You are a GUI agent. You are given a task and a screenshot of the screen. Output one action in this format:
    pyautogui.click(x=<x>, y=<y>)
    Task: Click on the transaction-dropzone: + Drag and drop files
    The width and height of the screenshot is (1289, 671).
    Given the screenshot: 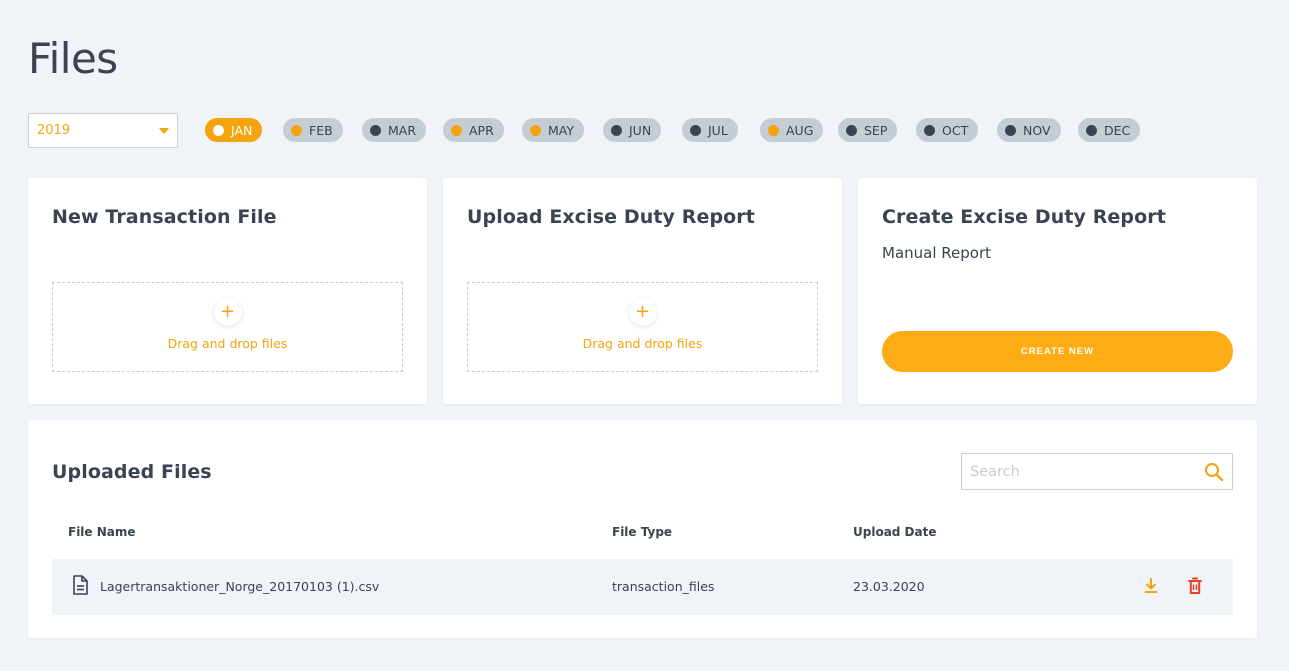 What is the action you would take?
    pyautogui.click(x=227, y=327)
    